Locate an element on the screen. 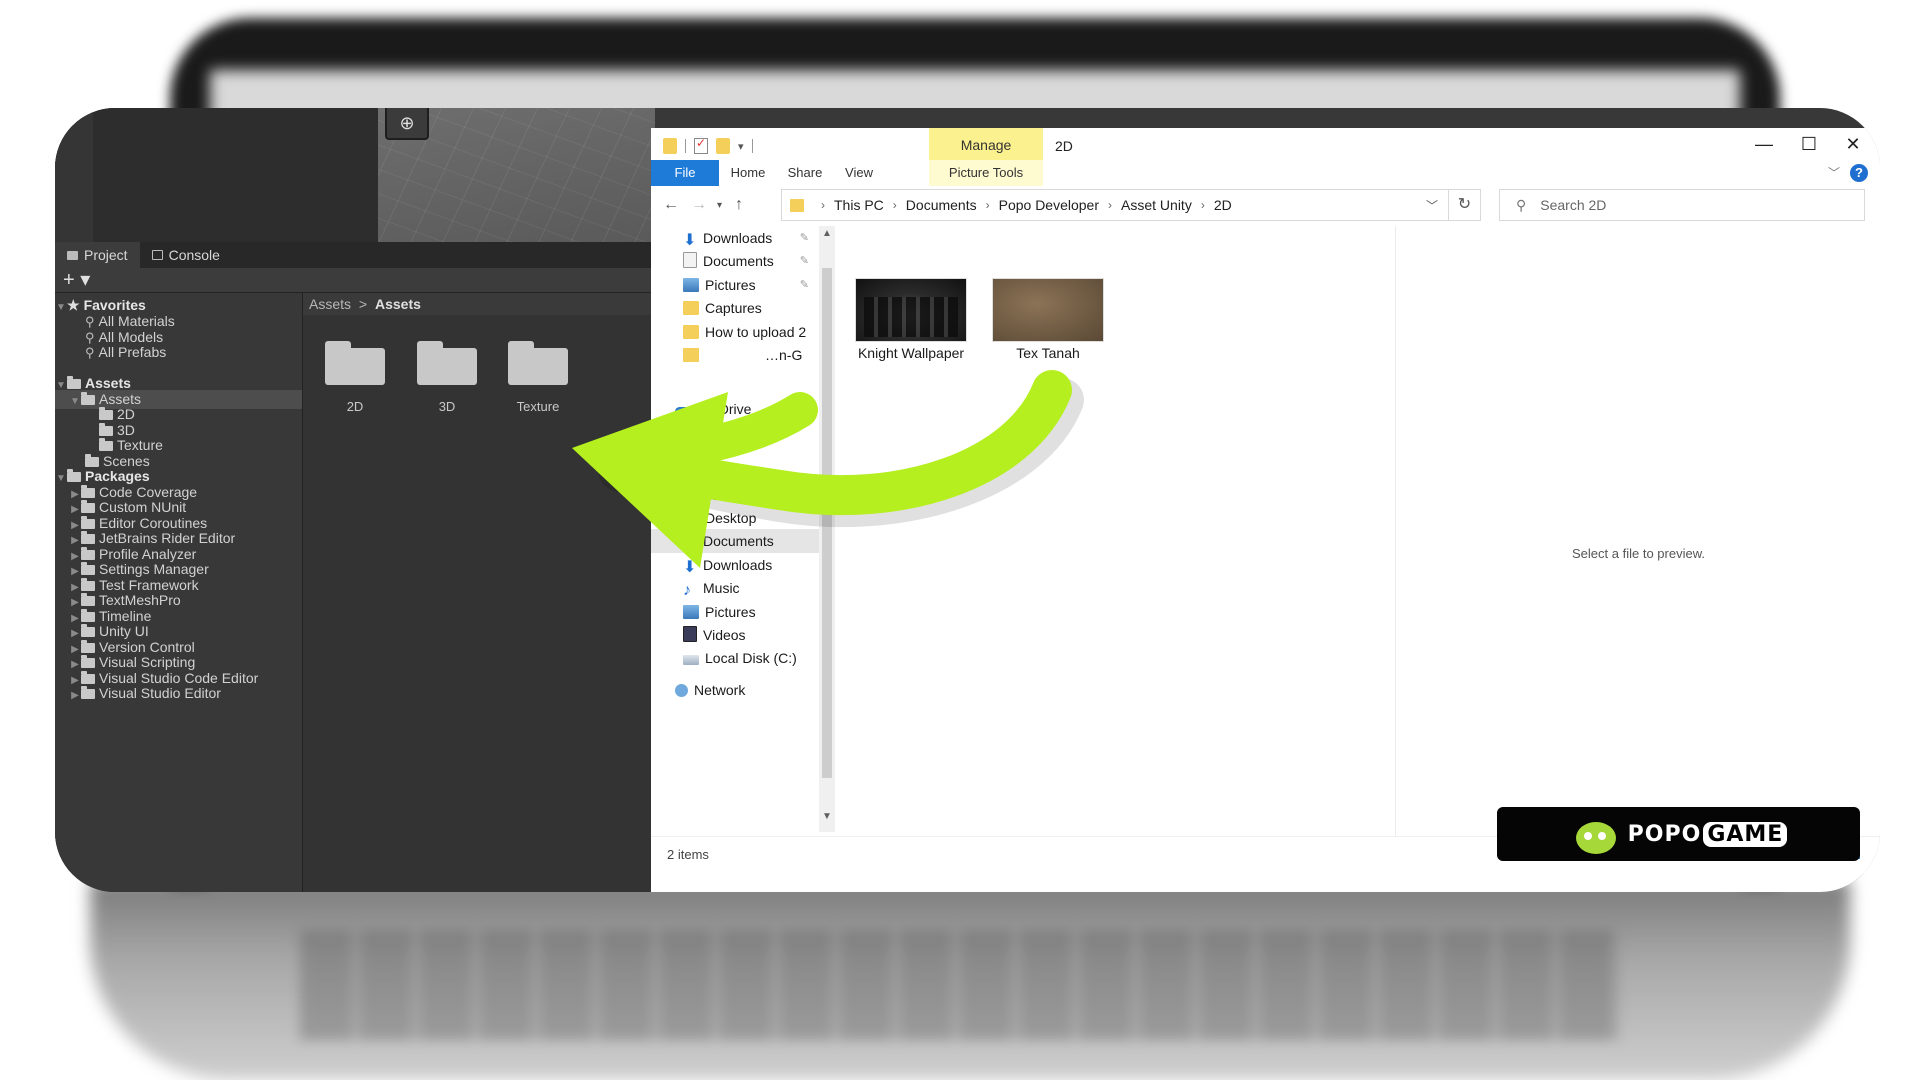 The height and width of the screenshot is (1080, 1920). minimize-icon: — is located at coordinates (1764, 144).